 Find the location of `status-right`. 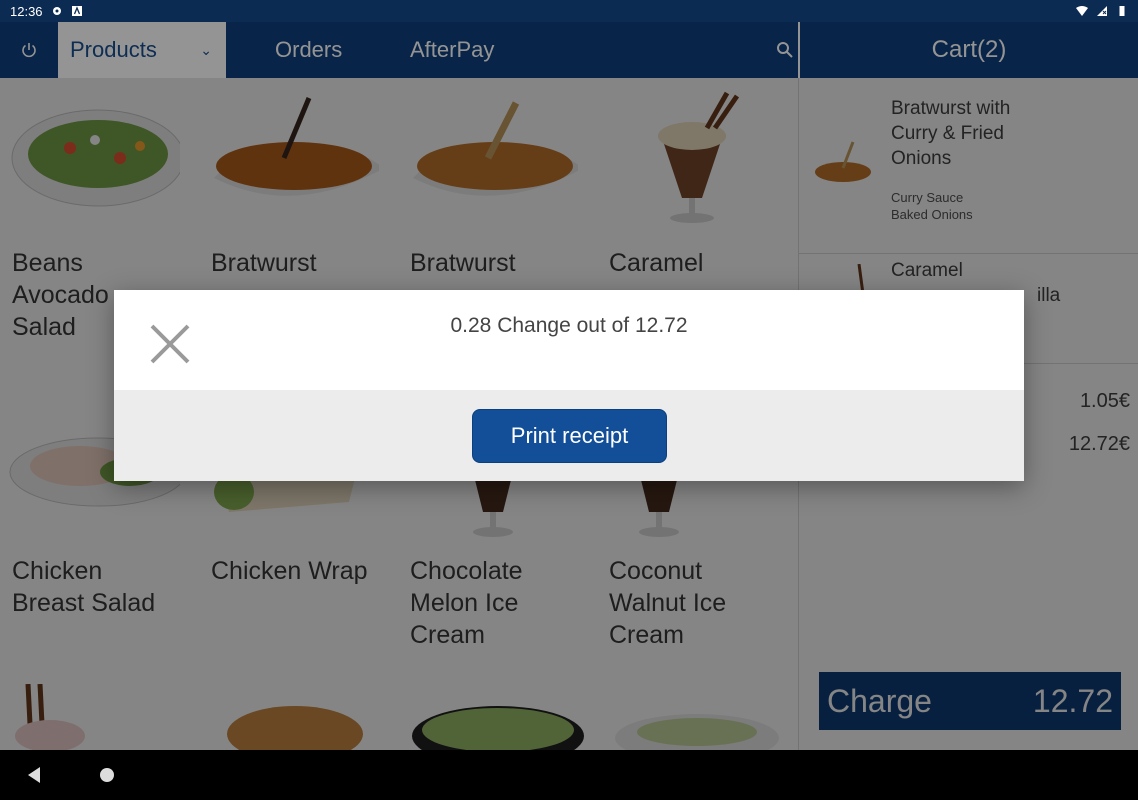

status-right is located at coordinates (1102, 11).